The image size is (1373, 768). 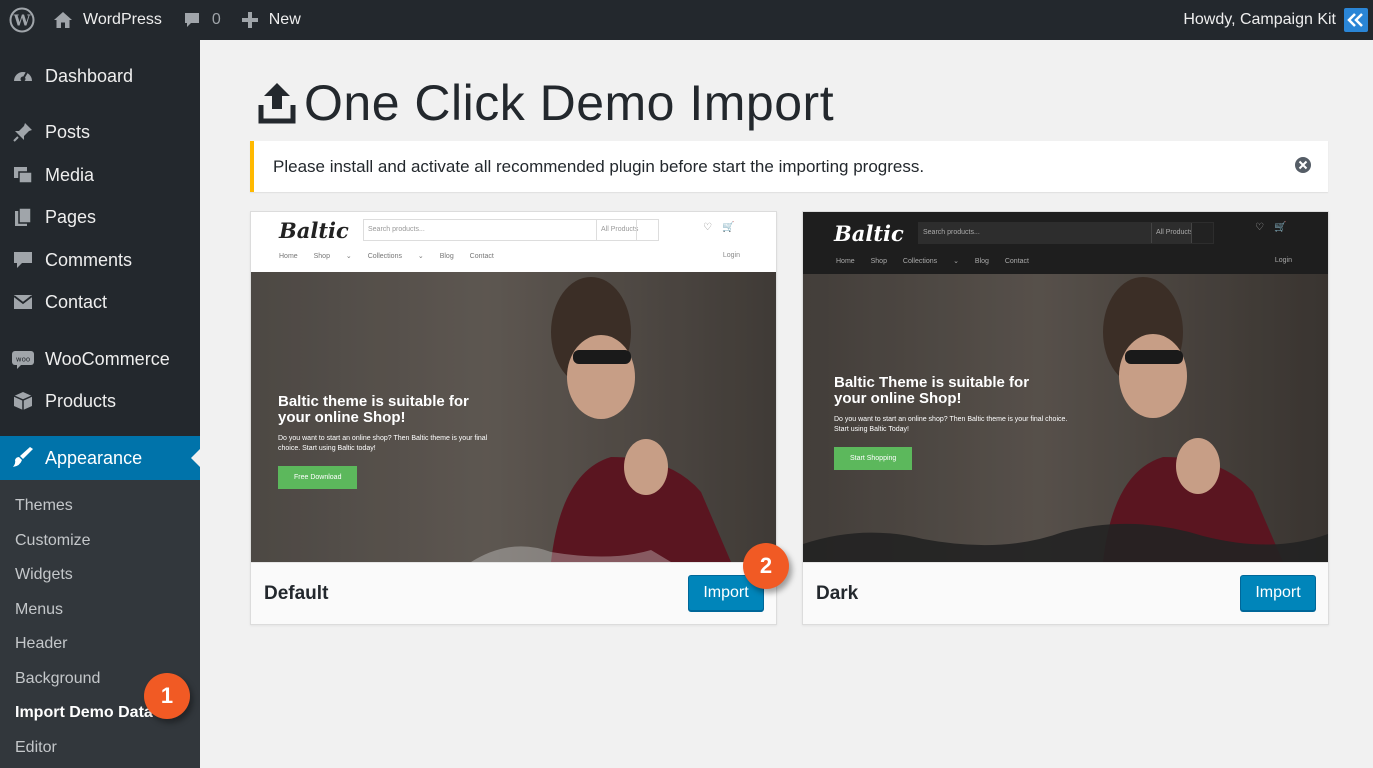 I want to click on submenu-item-customize: Customize, so click(x=53, y=541).